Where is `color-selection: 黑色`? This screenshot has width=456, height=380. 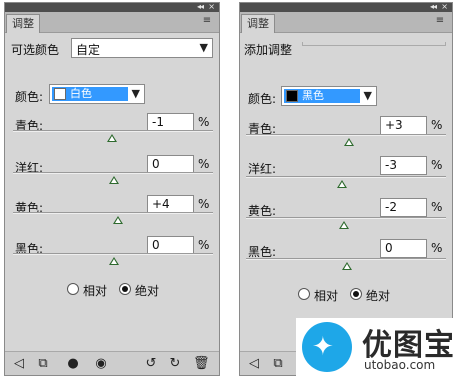 color-selection: 黑色 is located at coordinates (322, 96).